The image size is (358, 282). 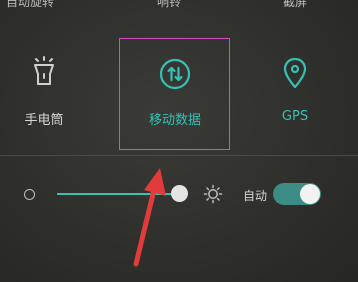 What do you see at coordinates (44, 120) in the screenshot?
I see `flashlight-label: 手电筒` at bounding box center [44, 120].